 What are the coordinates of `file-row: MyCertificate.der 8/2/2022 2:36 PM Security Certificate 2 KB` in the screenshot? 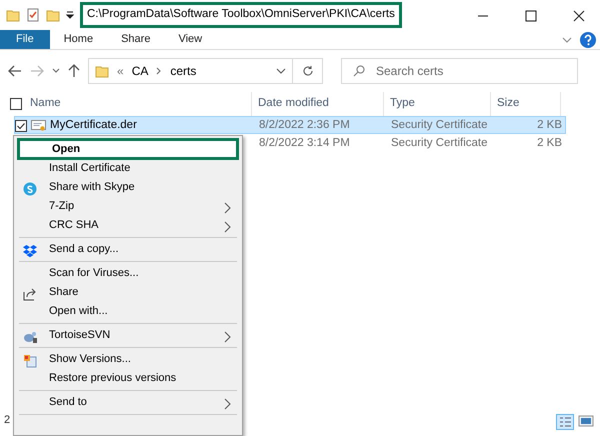 It's located at (290, 125).